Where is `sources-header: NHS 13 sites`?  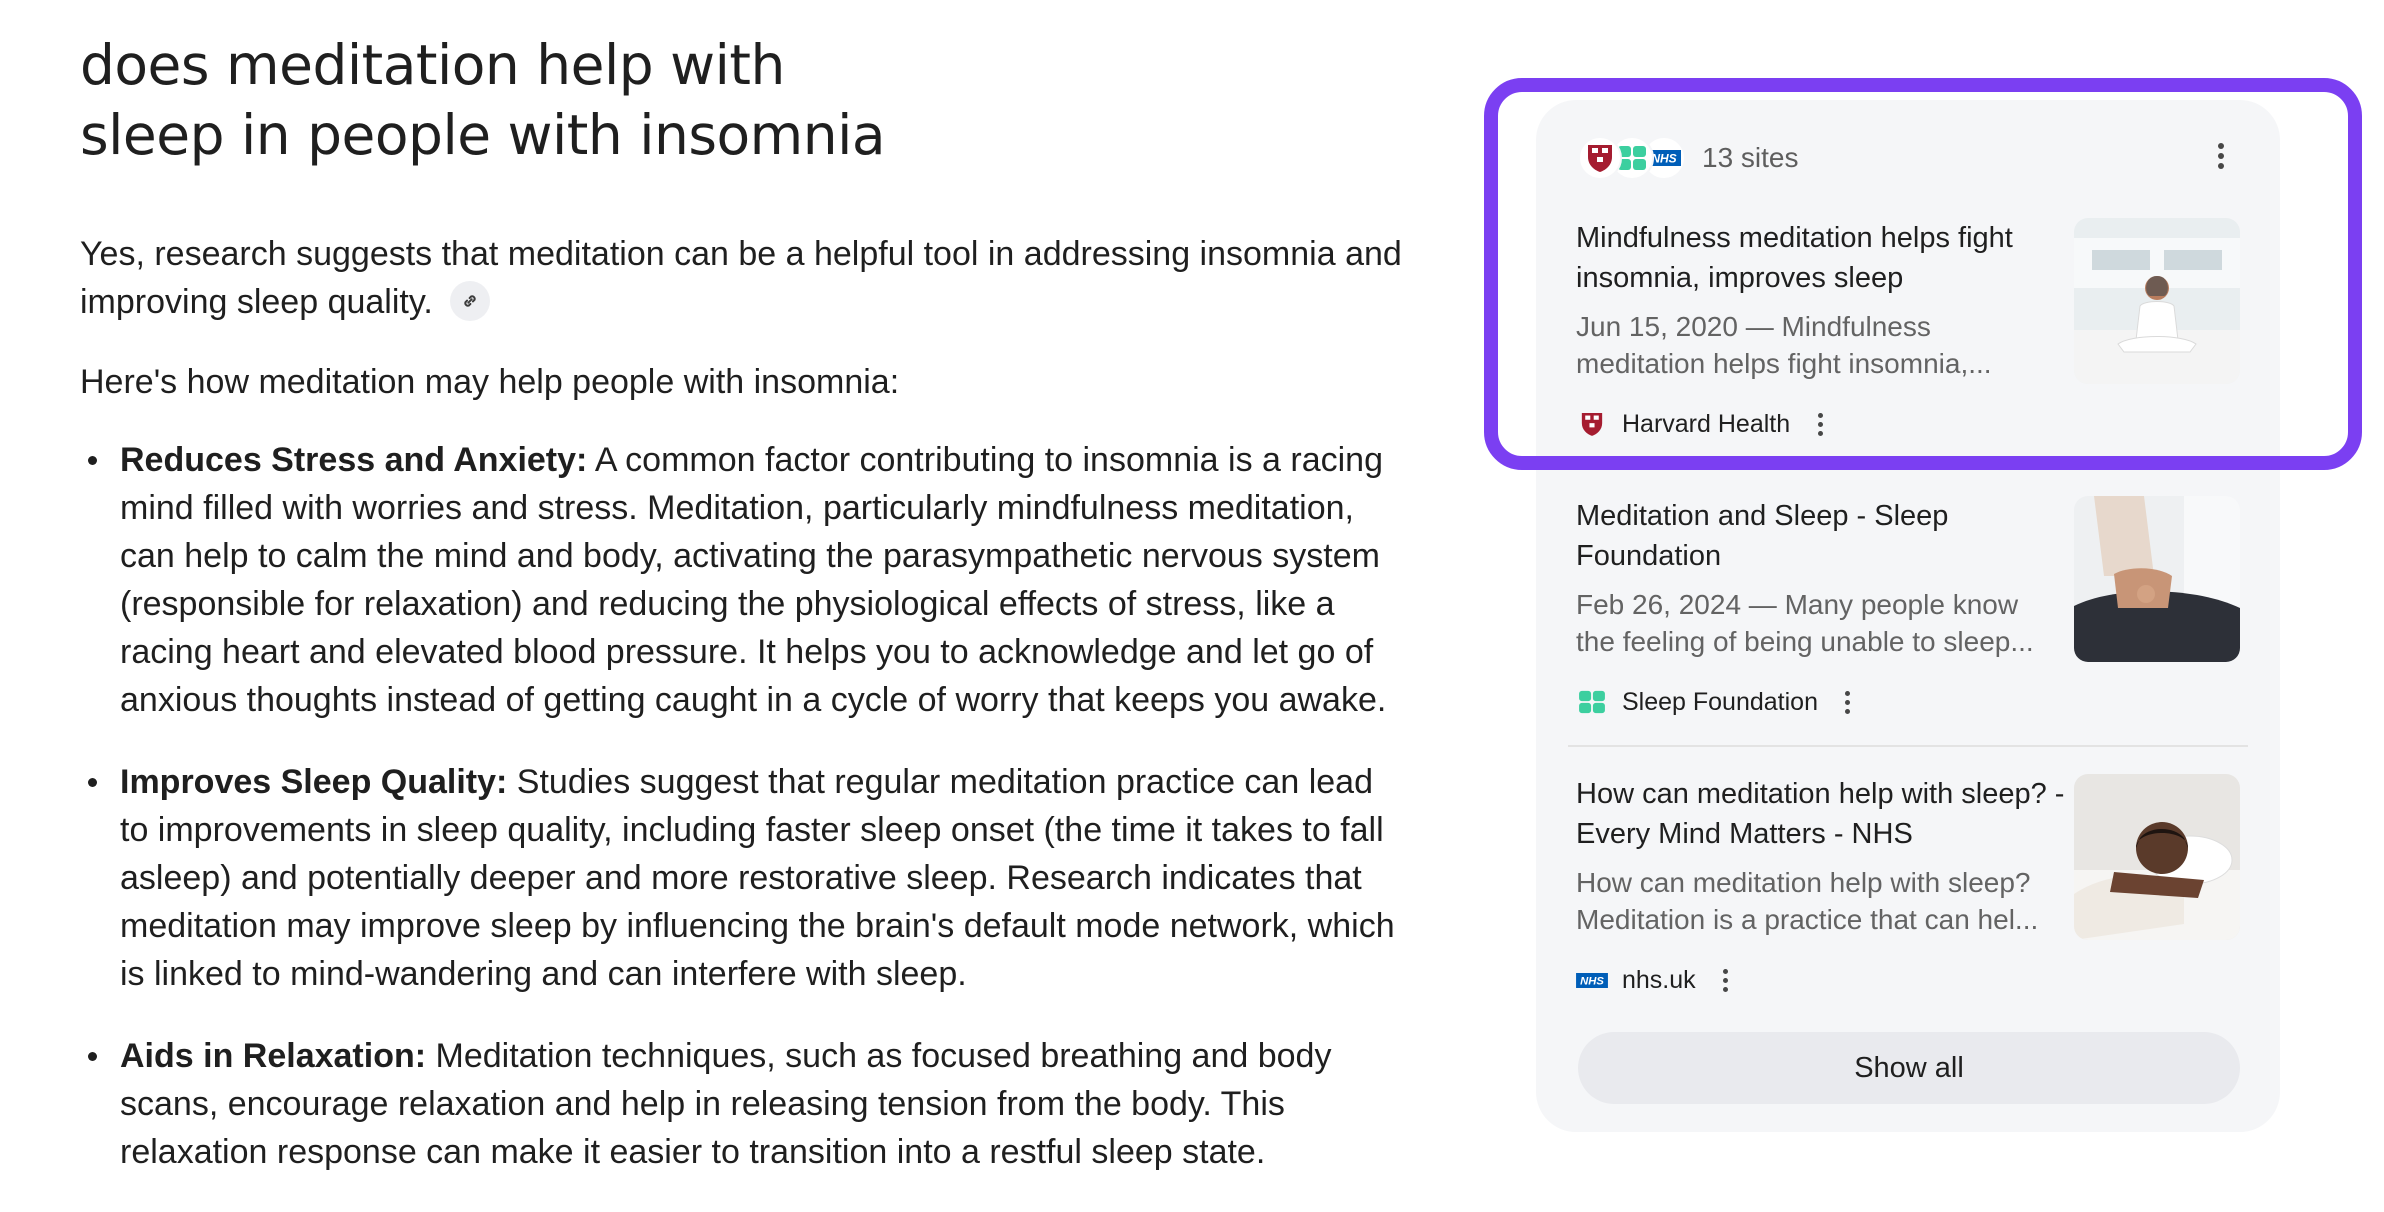
sources-header: NHS 13 sites is located at coordinates (1688, 158).